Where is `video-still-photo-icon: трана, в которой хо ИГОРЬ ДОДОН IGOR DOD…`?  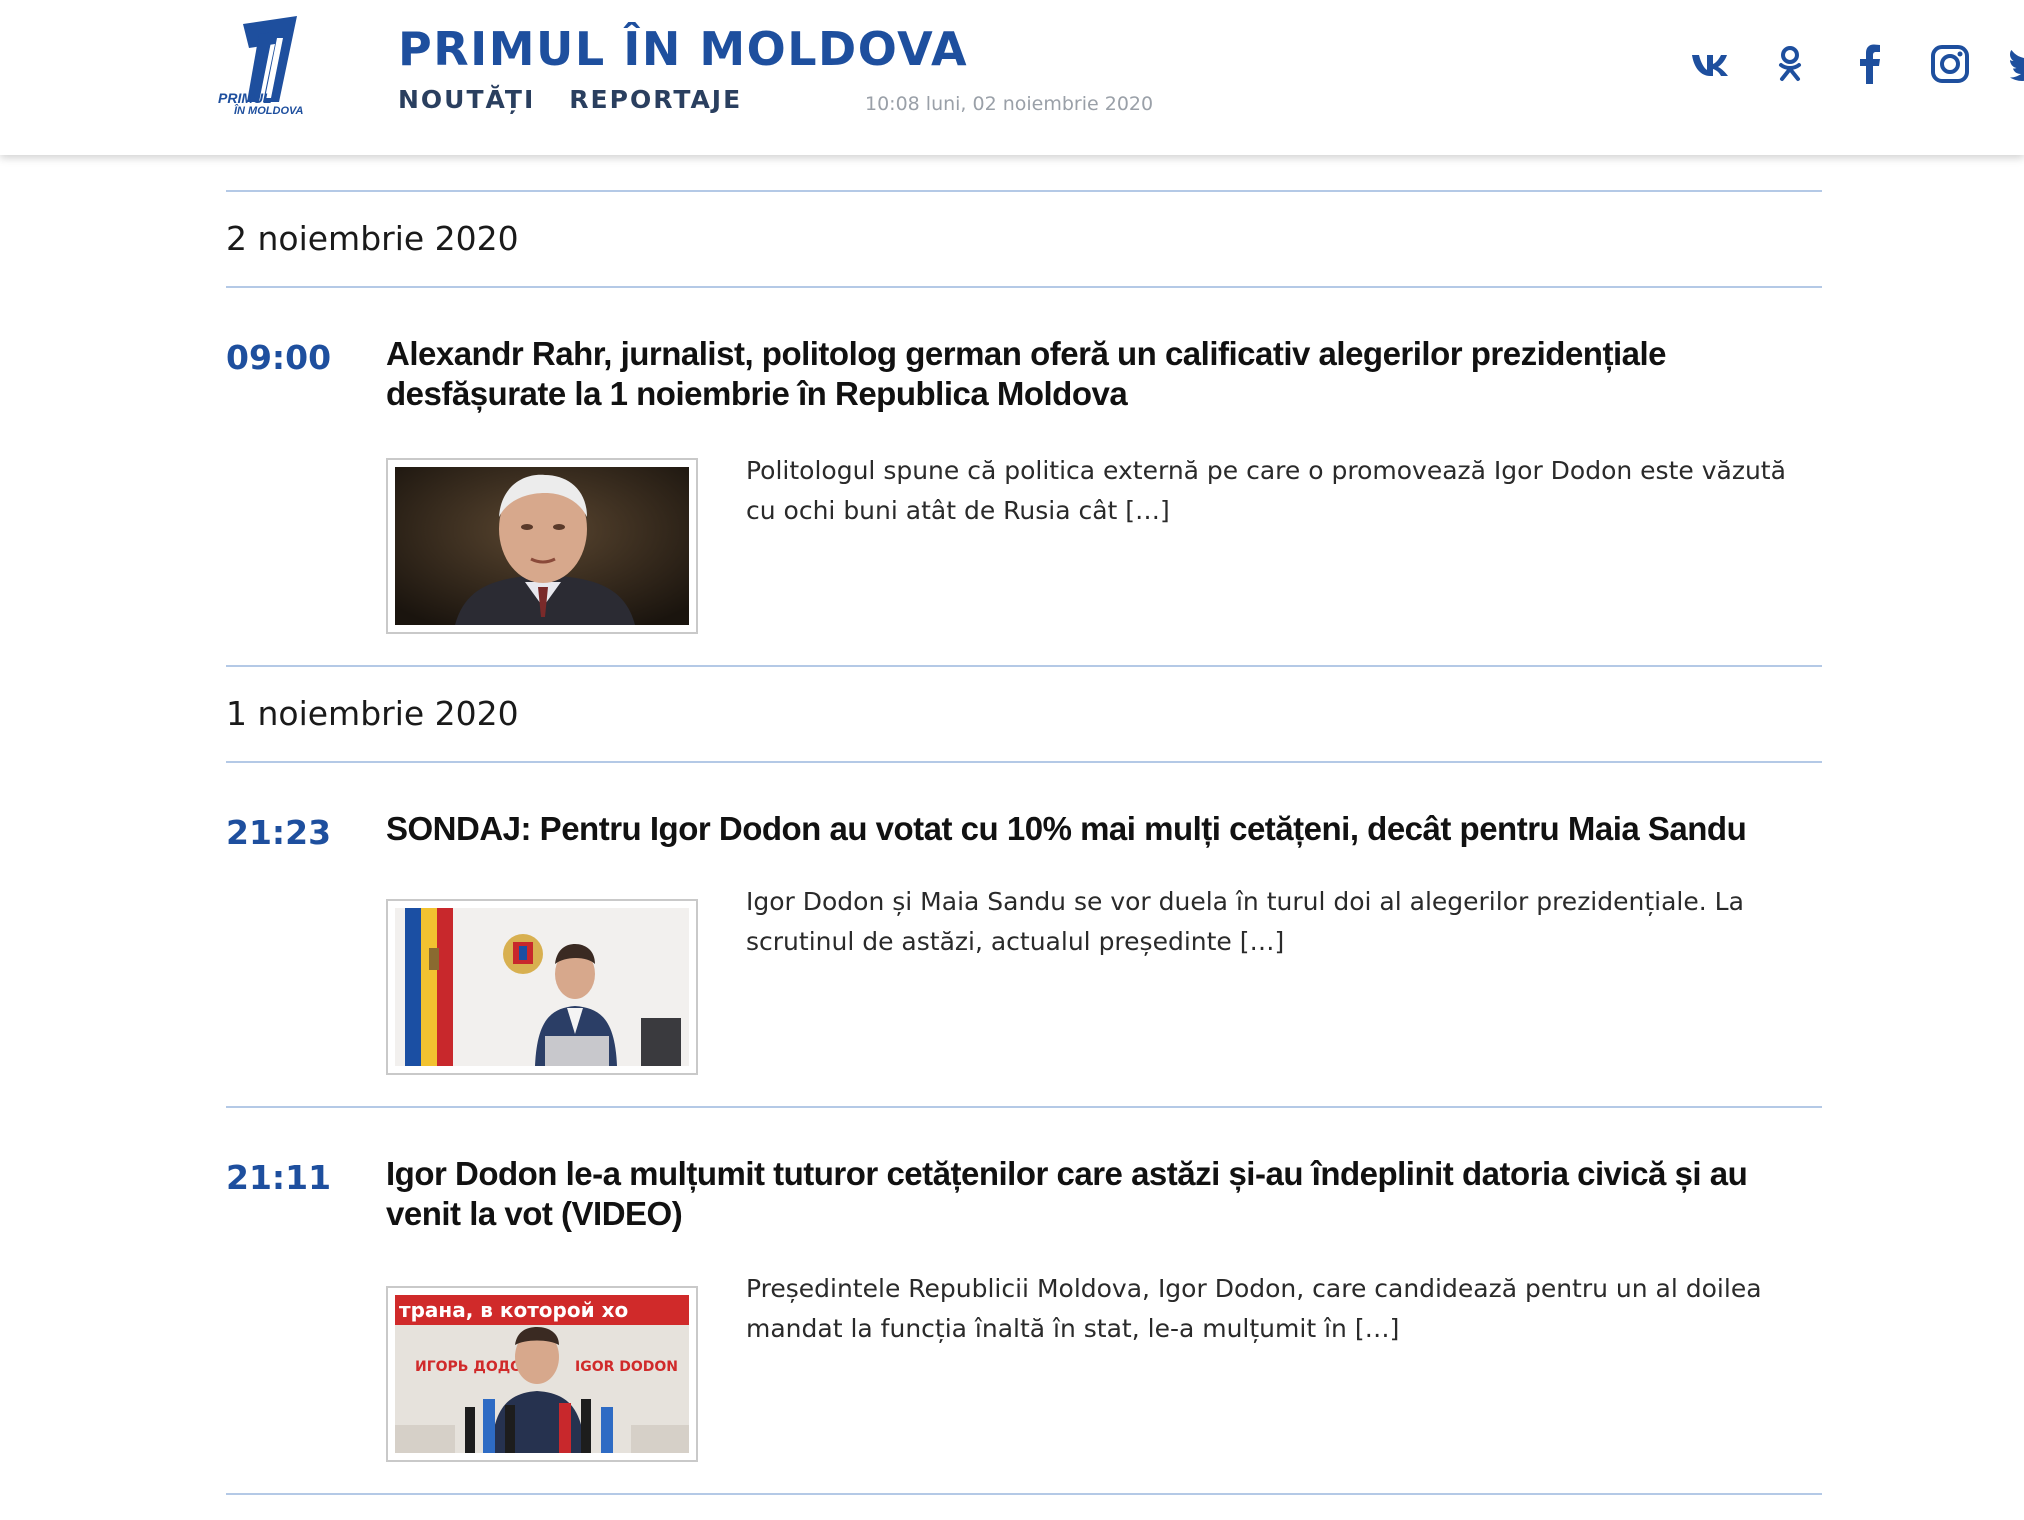
video-still-photo-icon: трана, в которой хо ИГОРЬ ДОДОН IGOR DOD… is located at coordinates (542, 1374).